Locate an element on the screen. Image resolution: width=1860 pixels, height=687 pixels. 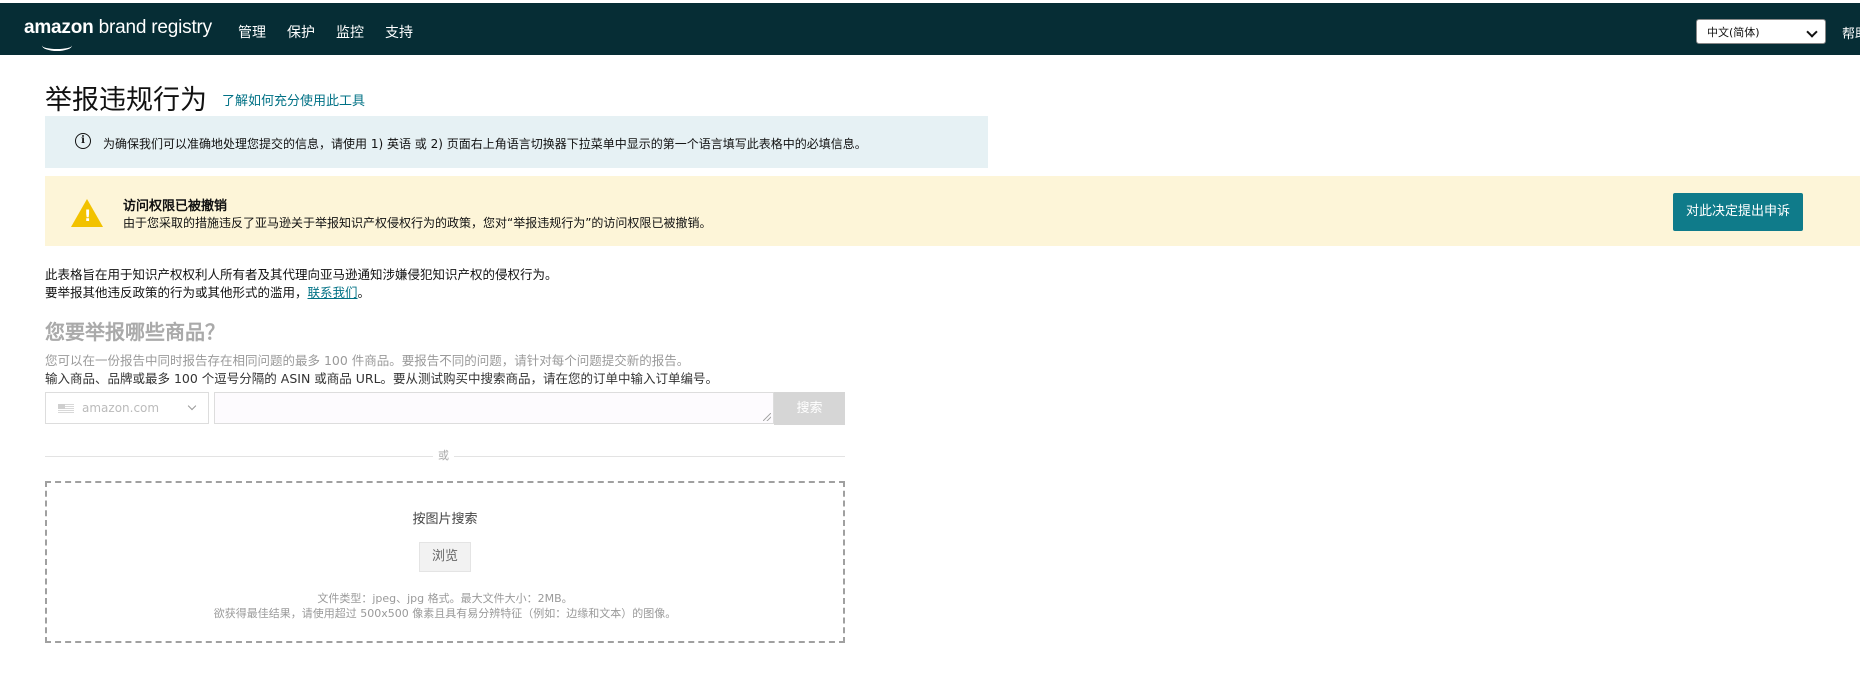
amazon-smile-icon is located at coordinates (57, 45).